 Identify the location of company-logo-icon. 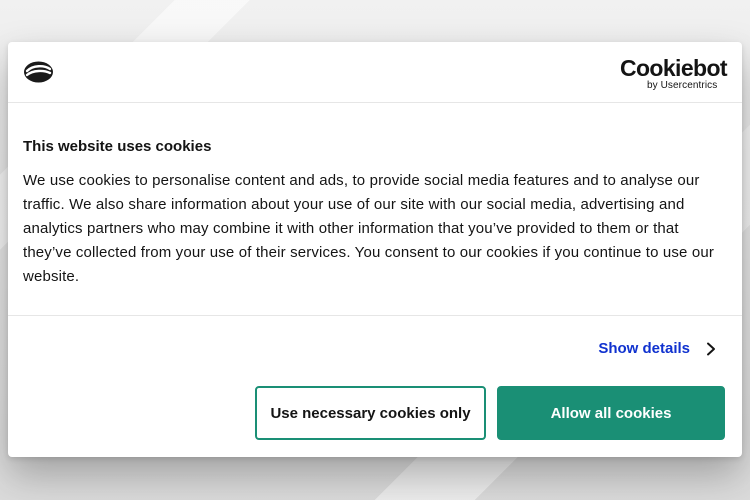
(38, 72).